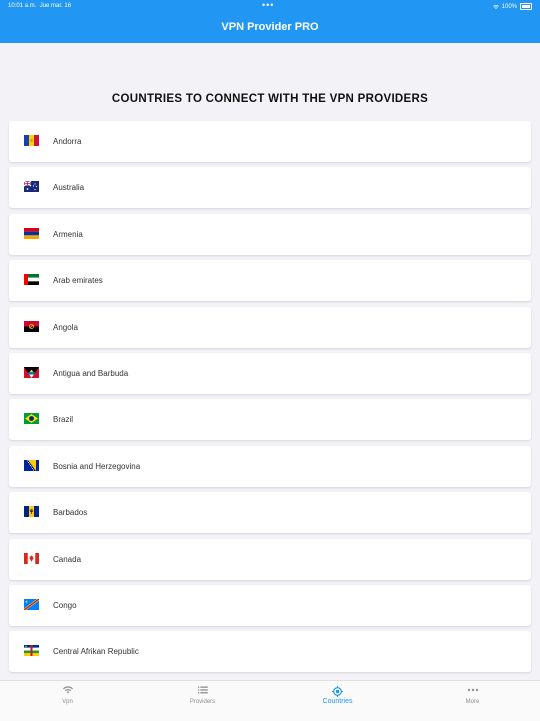  Describe the element at coordinates (270, 281) in the screenshot. I see `list-item: Arab emirates` at that location.